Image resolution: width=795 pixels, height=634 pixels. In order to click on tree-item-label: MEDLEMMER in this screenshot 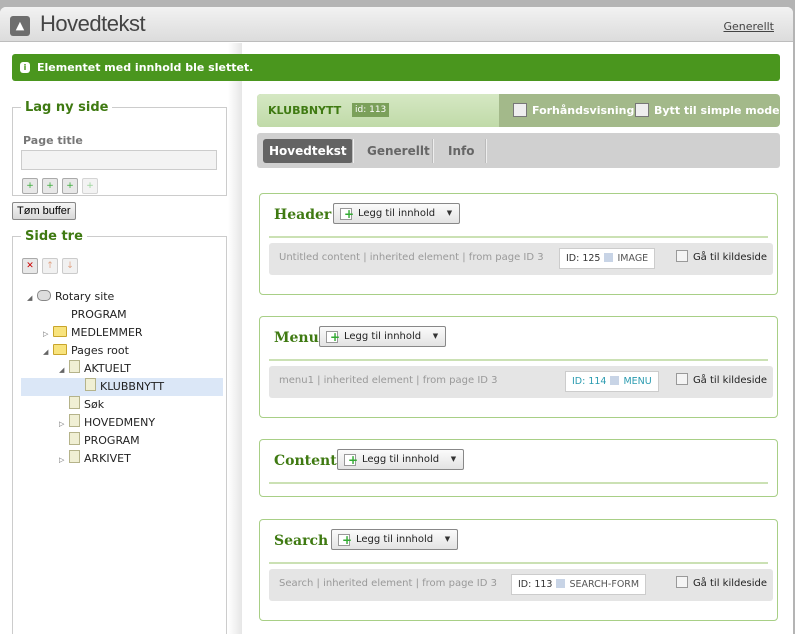, I will do `click(107, 332)`.